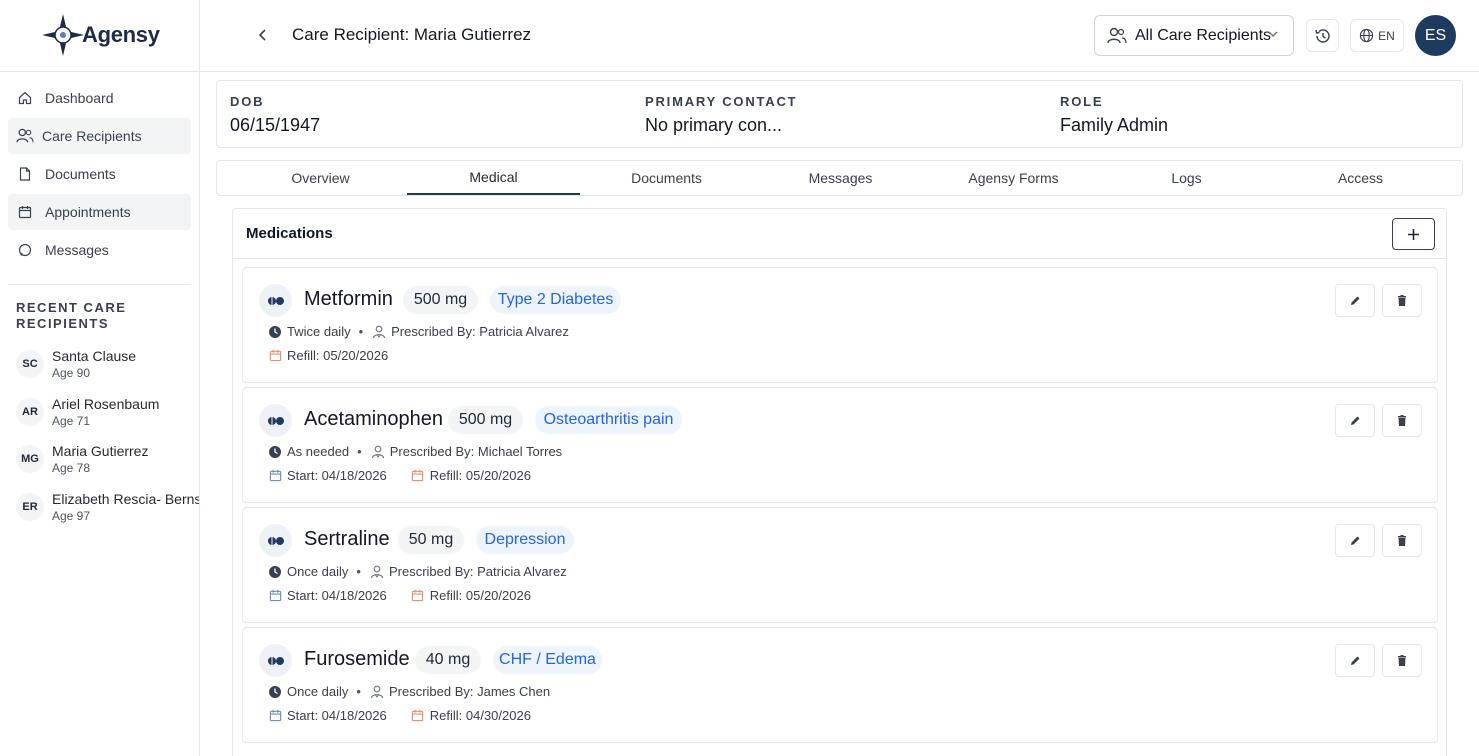 This screenshot has height=756, width=1479. What do you see at coordinates (348, 299) in the screenshot?
I see `medication-name: Metformin` at bounding box center [348, 299].